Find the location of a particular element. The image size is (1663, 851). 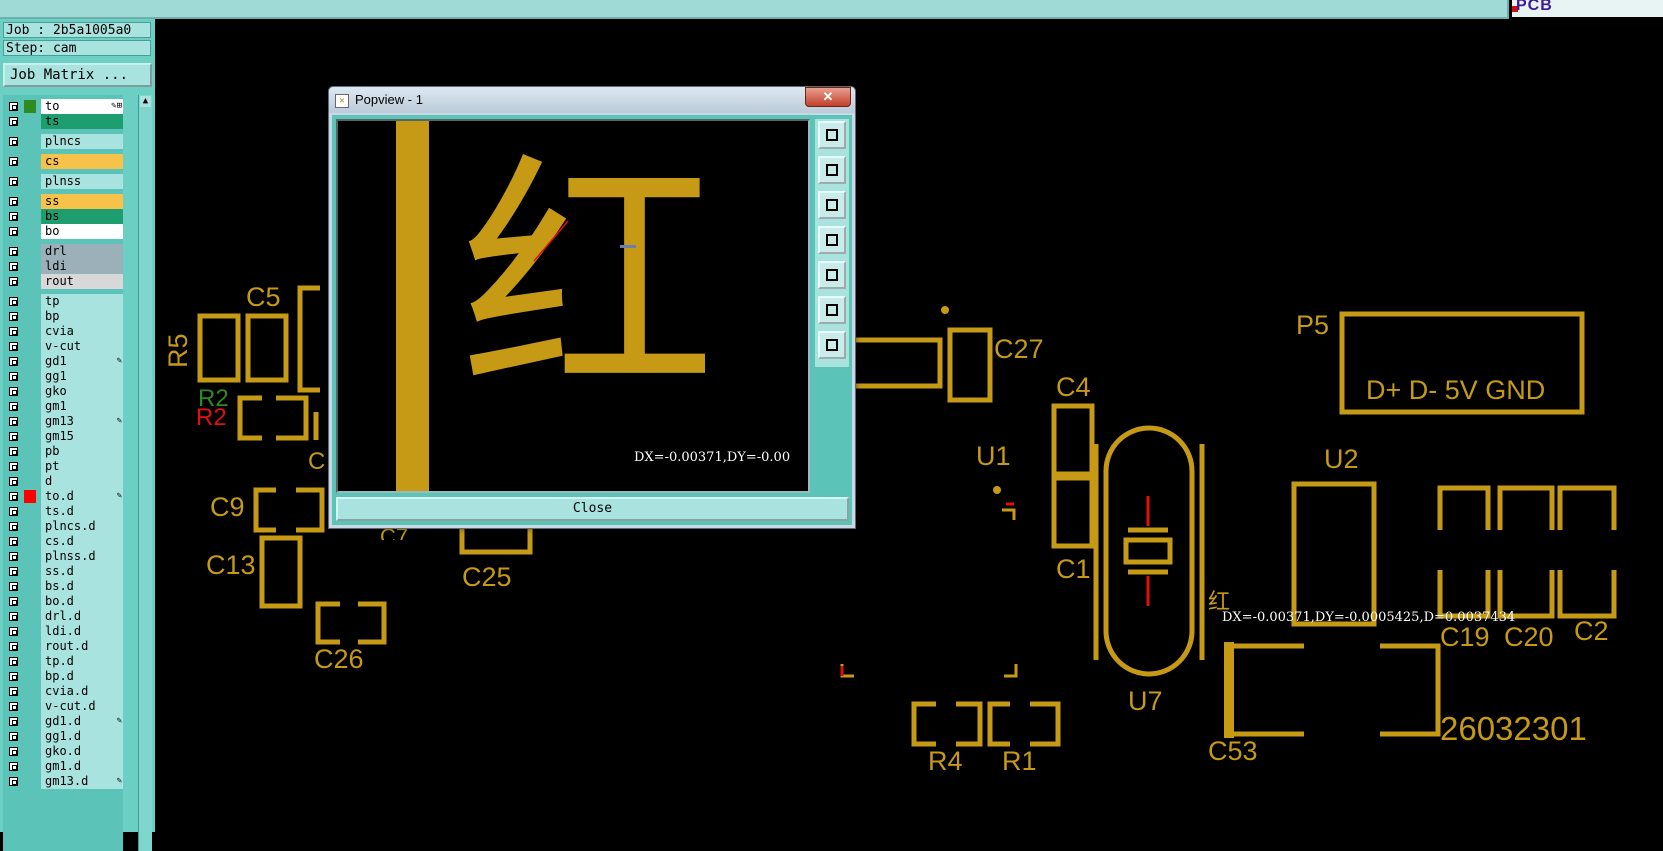

pan-down-button is located at coordinates (832, 205).